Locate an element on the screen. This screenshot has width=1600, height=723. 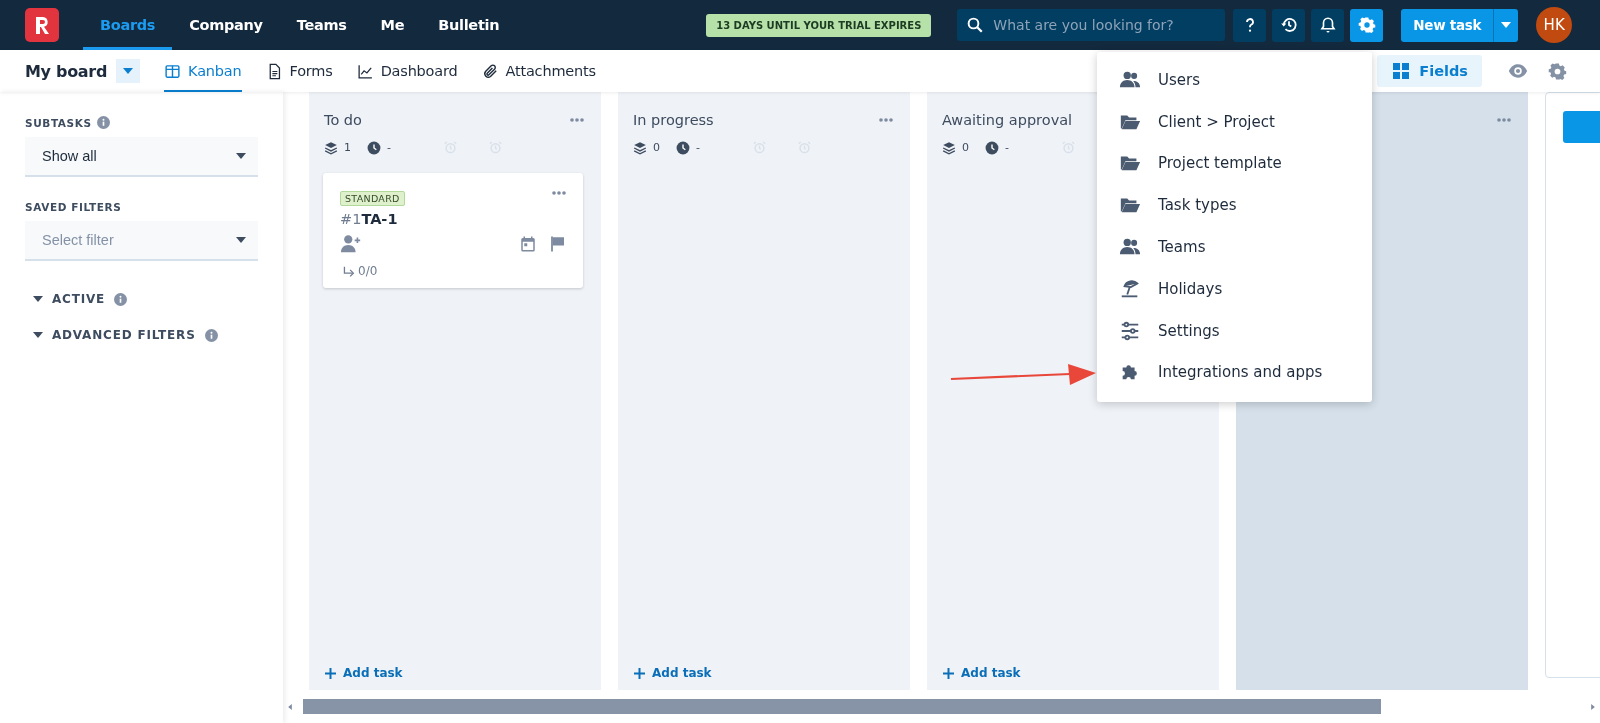
subtask-count: 0/0 is located at coordinates (368, 271).